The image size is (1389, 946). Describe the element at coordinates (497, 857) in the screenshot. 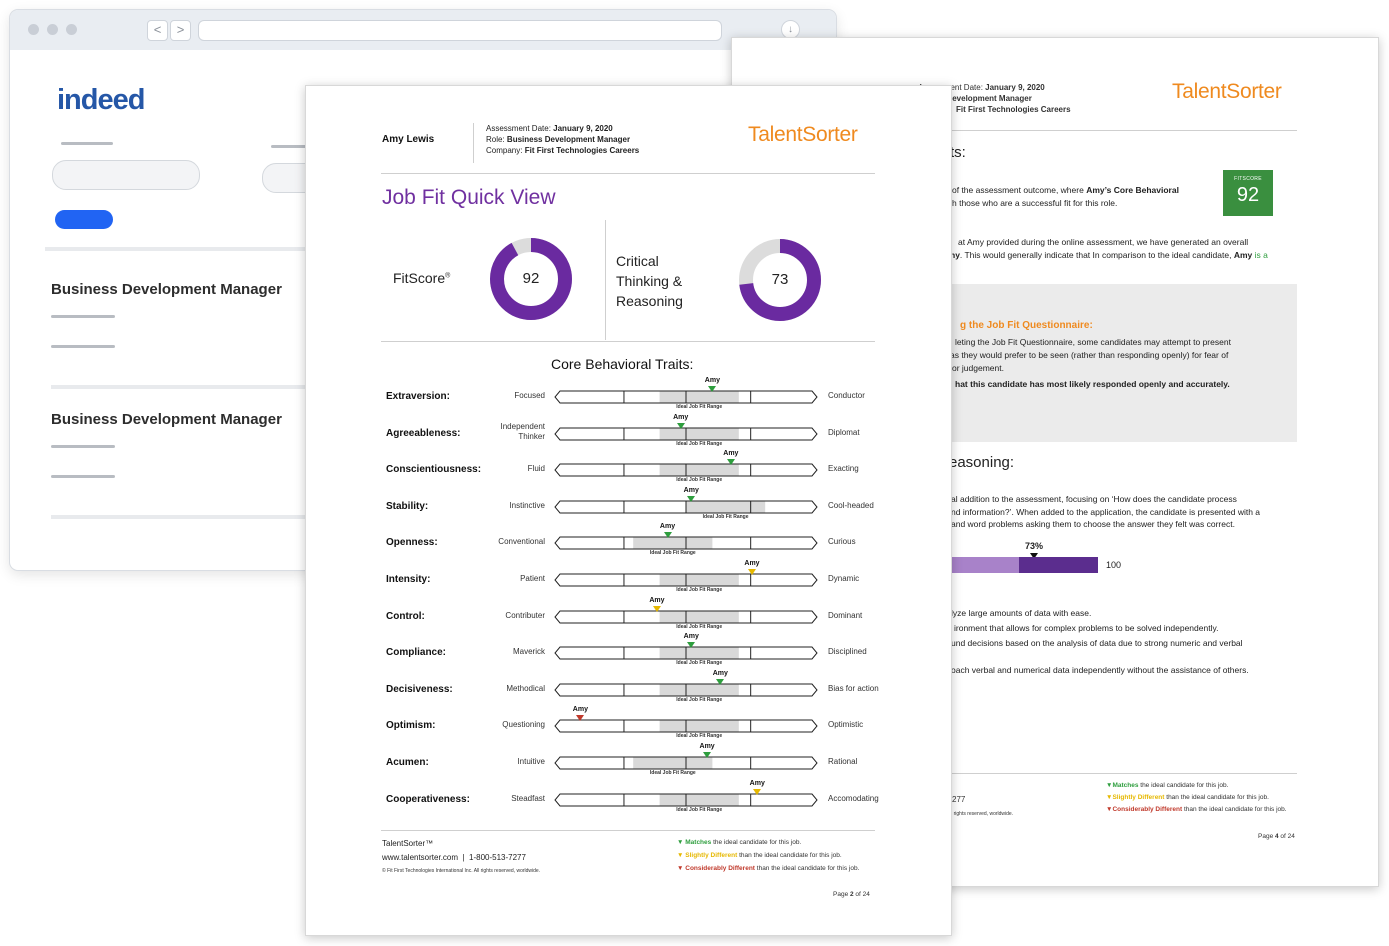

I see `footer-phone: 1-800-513-7277` at that location.